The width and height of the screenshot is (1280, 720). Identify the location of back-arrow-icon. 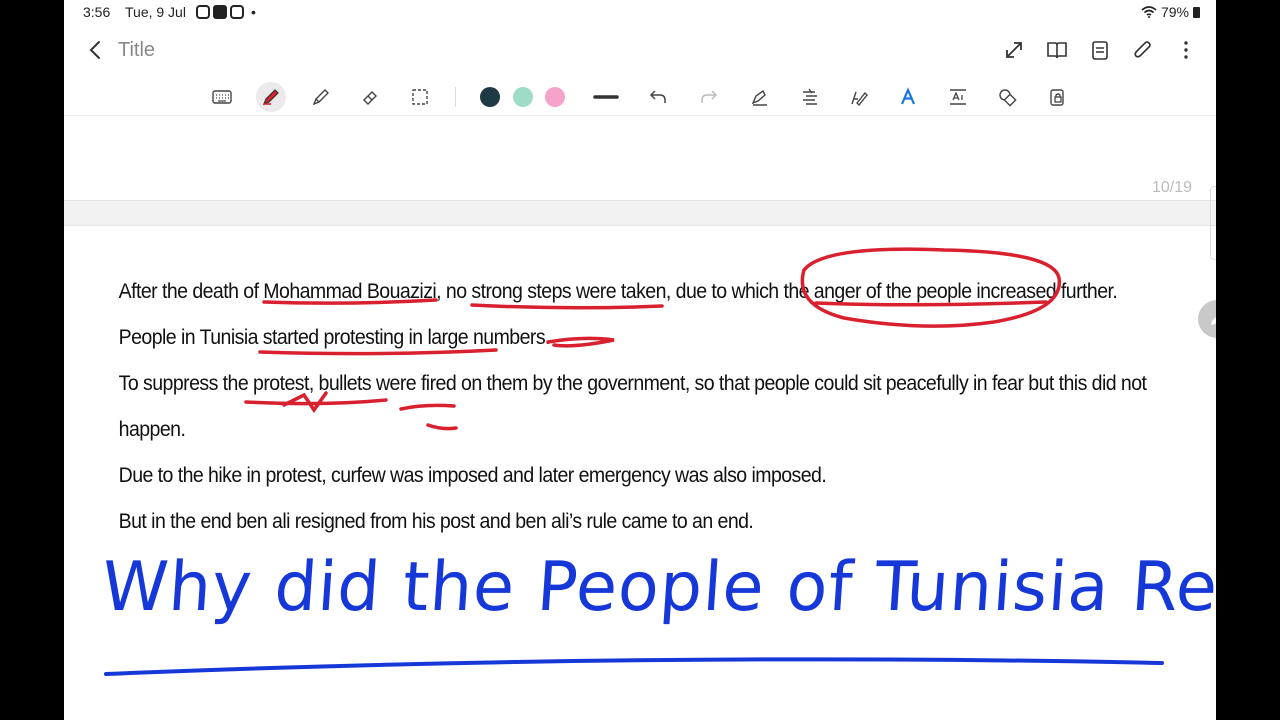
(96, 50).